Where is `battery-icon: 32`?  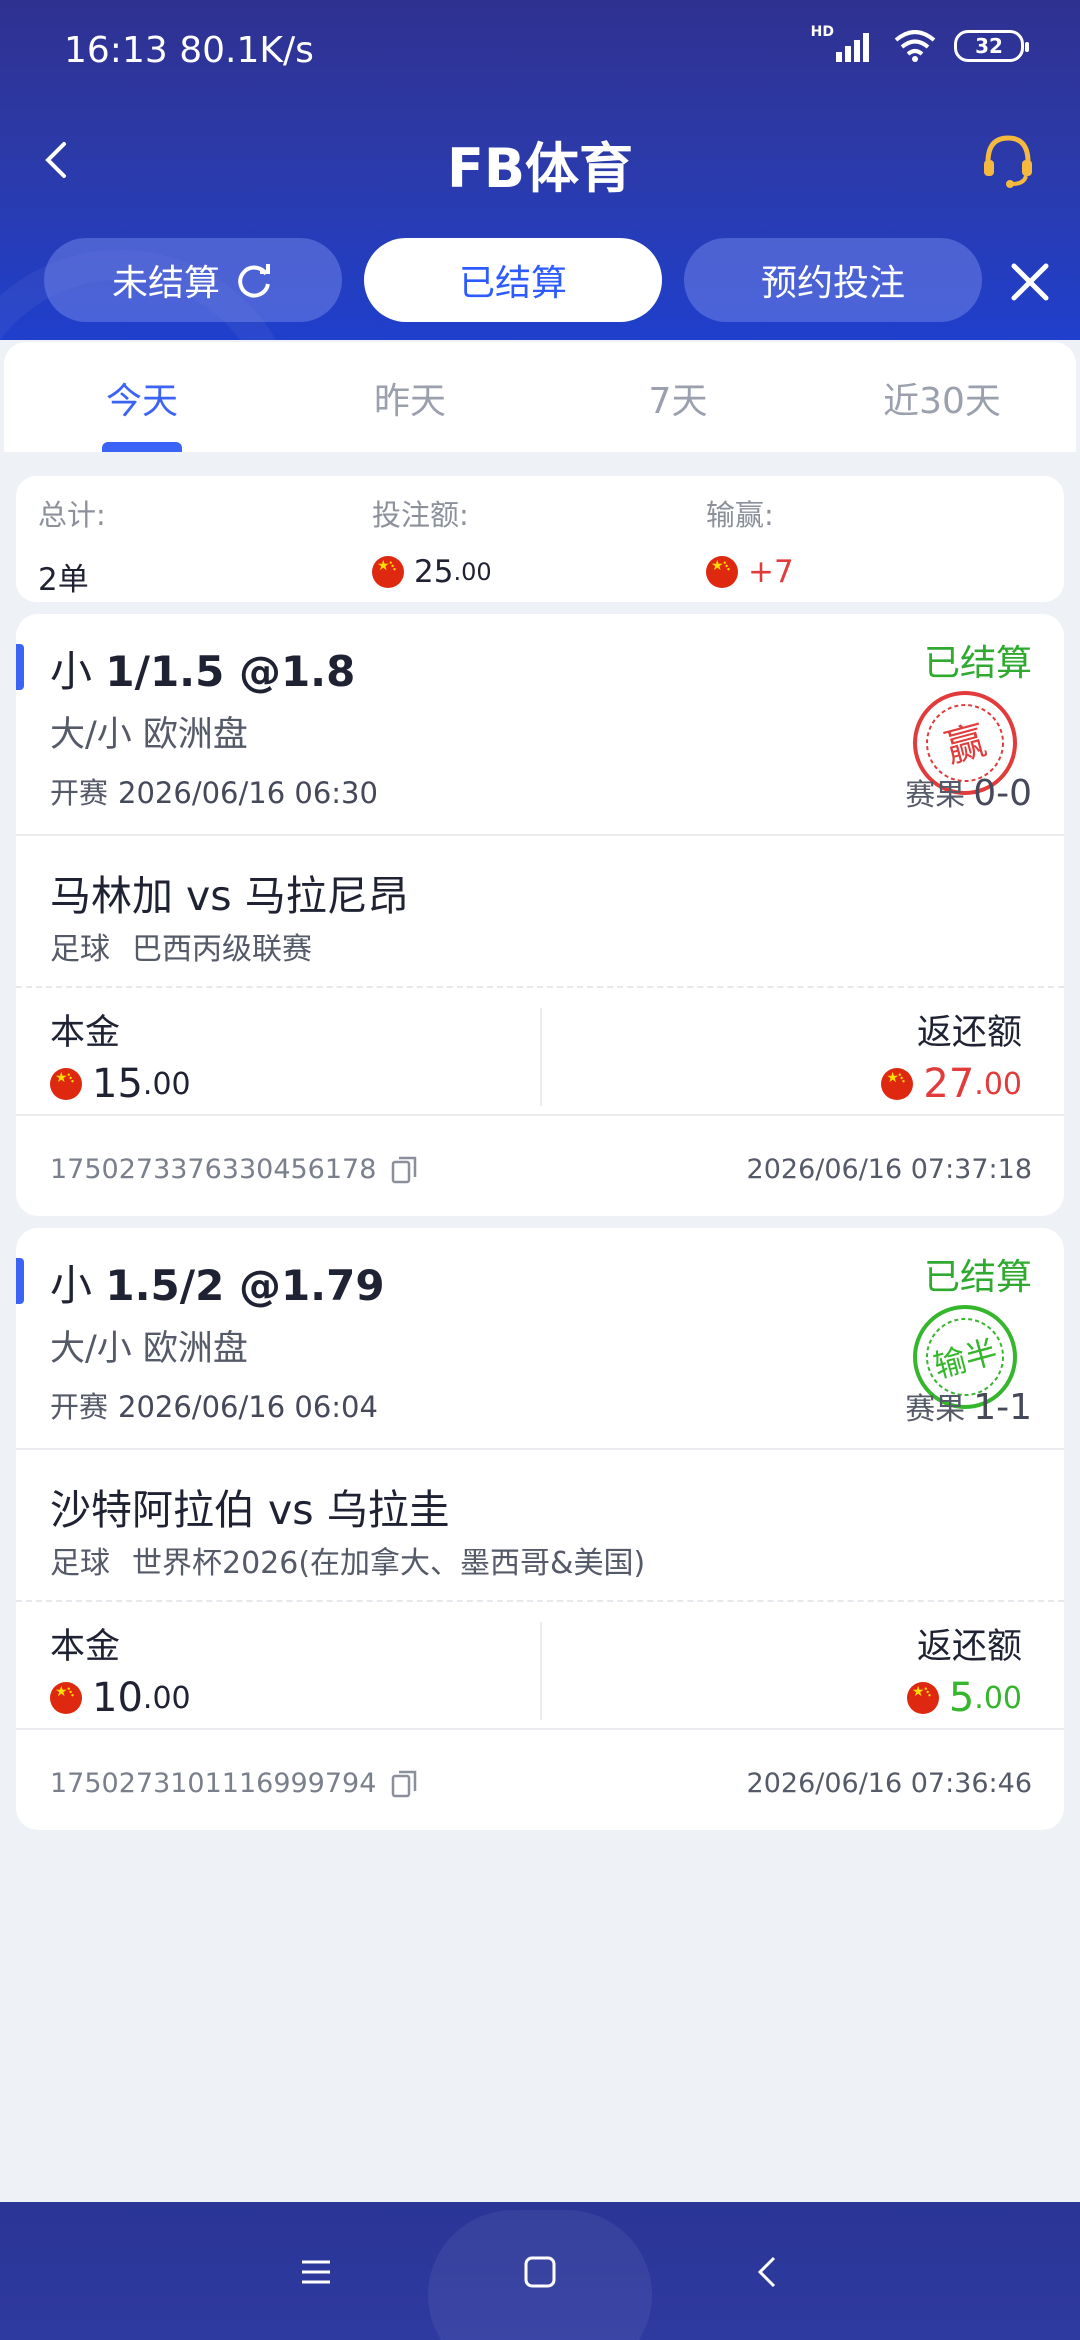 battery-icon: 32 is located at coordinates (991, 46).